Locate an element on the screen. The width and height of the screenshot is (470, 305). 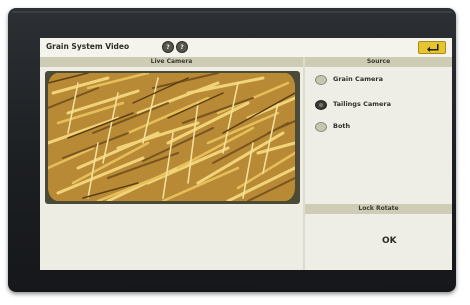
exit-arrow-icon is located at coordinates (433, 48).